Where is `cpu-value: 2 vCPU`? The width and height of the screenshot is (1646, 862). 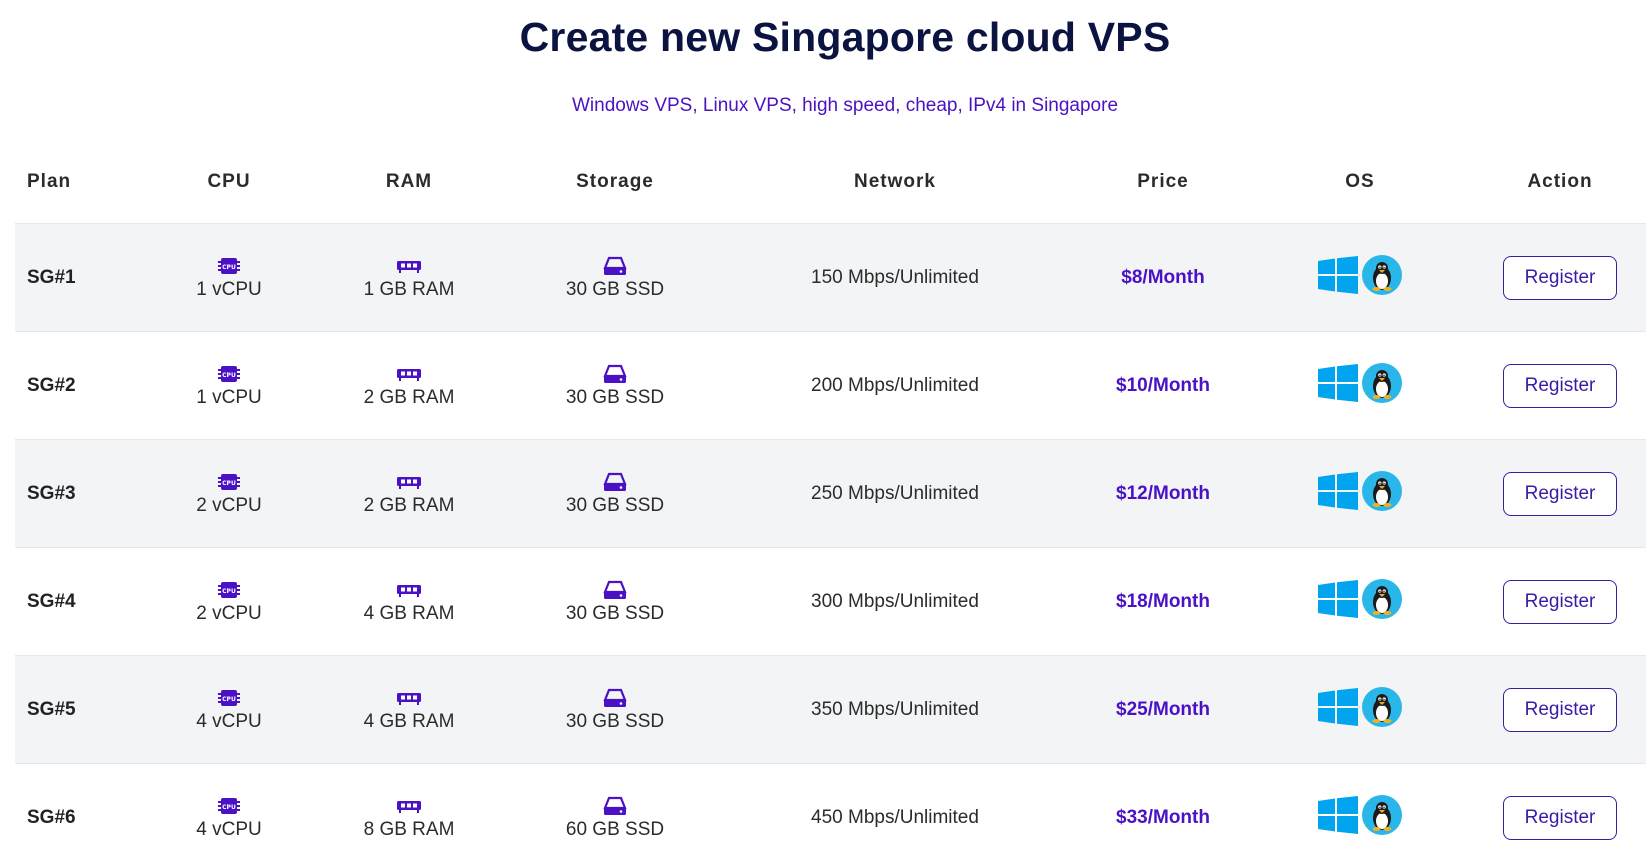
cpu-value: 2 vCPU is located at coordinates (229, 613).